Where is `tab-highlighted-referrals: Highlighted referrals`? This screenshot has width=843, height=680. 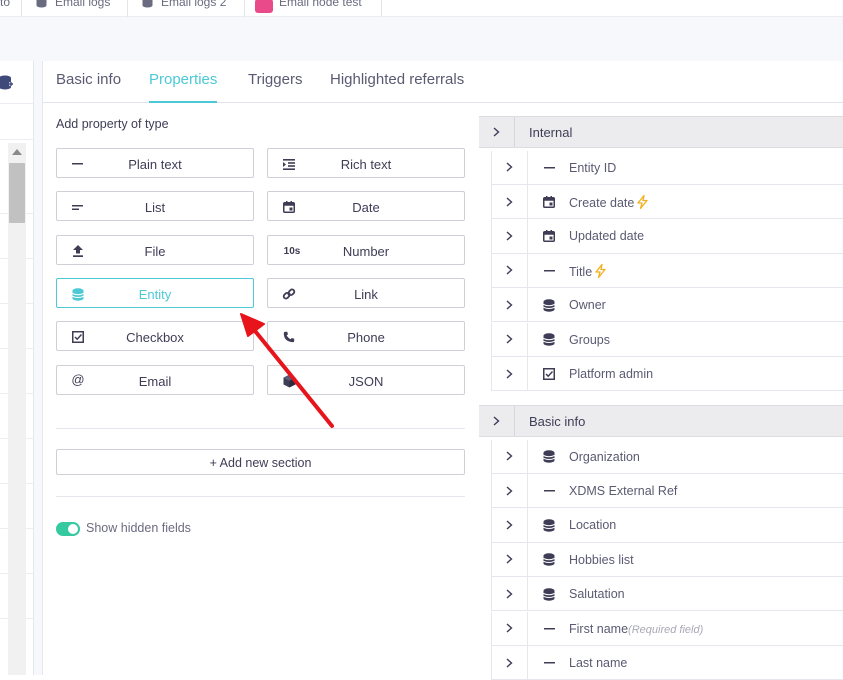
tab-highlighted-referrals: Highlighted referrals is located at coordinates (397, 87).